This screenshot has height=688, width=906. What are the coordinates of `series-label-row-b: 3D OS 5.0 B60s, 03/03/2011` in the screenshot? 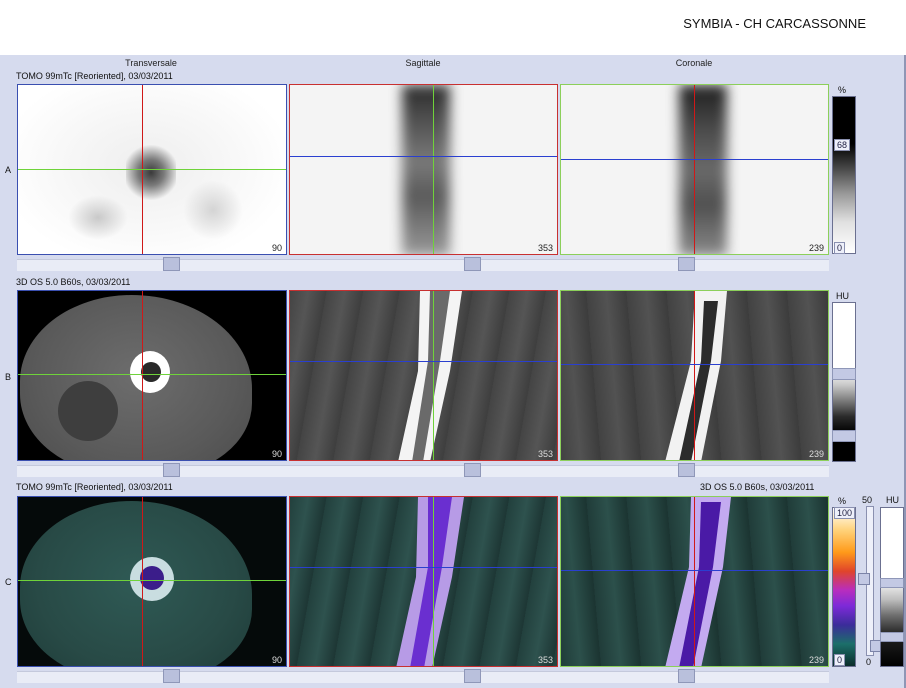 It's located at (73, 282).